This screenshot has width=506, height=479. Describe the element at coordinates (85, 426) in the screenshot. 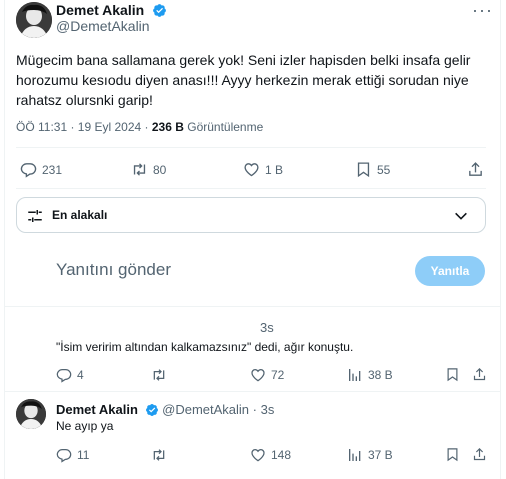

I see `comment-text: Ne ayıp ya` at that location.